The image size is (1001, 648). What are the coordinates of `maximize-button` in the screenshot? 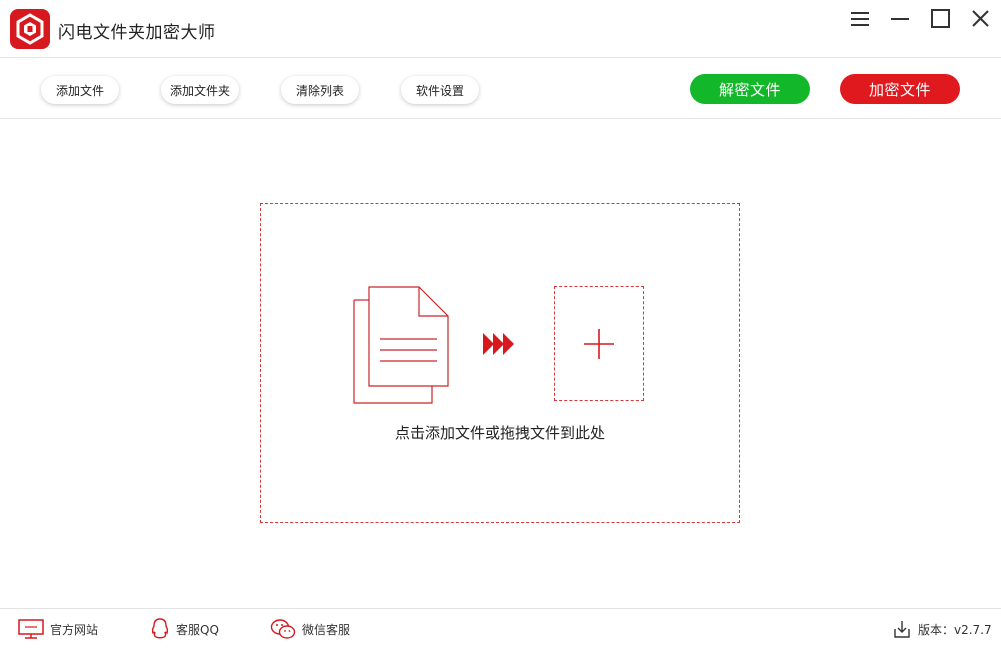 It's located at (940, 19).